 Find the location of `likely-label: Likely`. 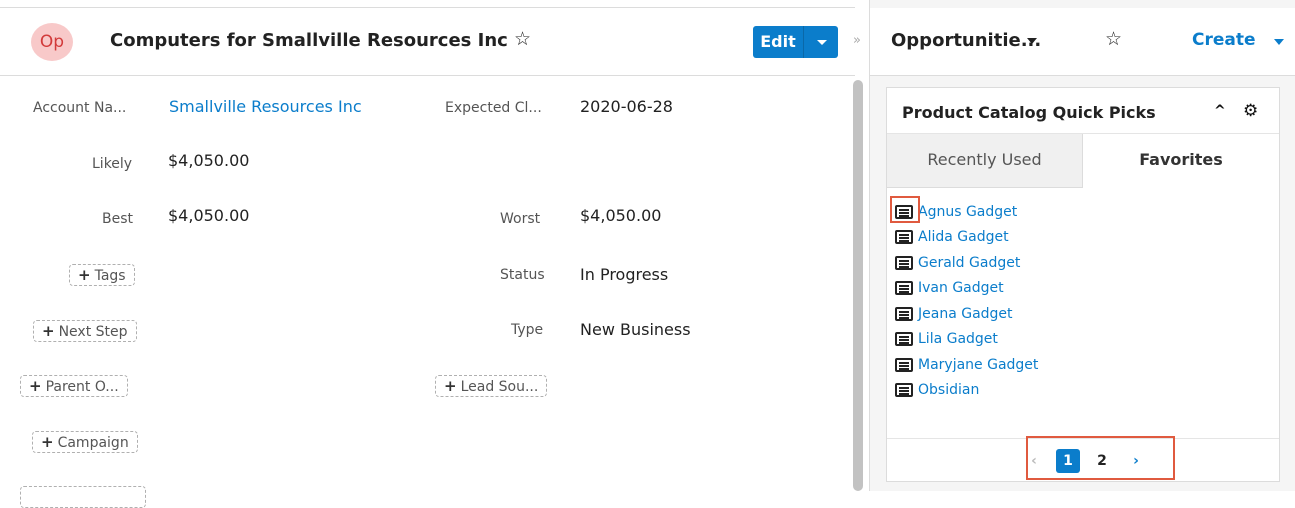

likely-label: Likely is located at coordinates (112, 164).